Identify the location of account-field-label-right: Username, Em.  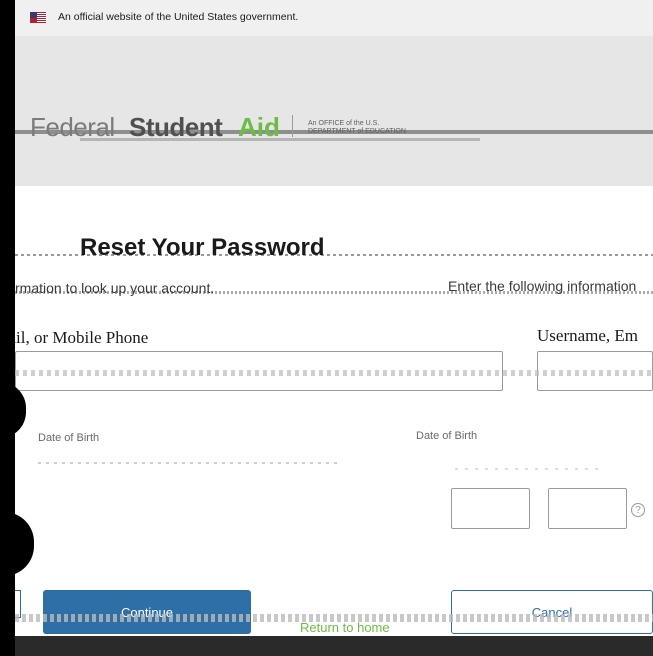
(588, 335).